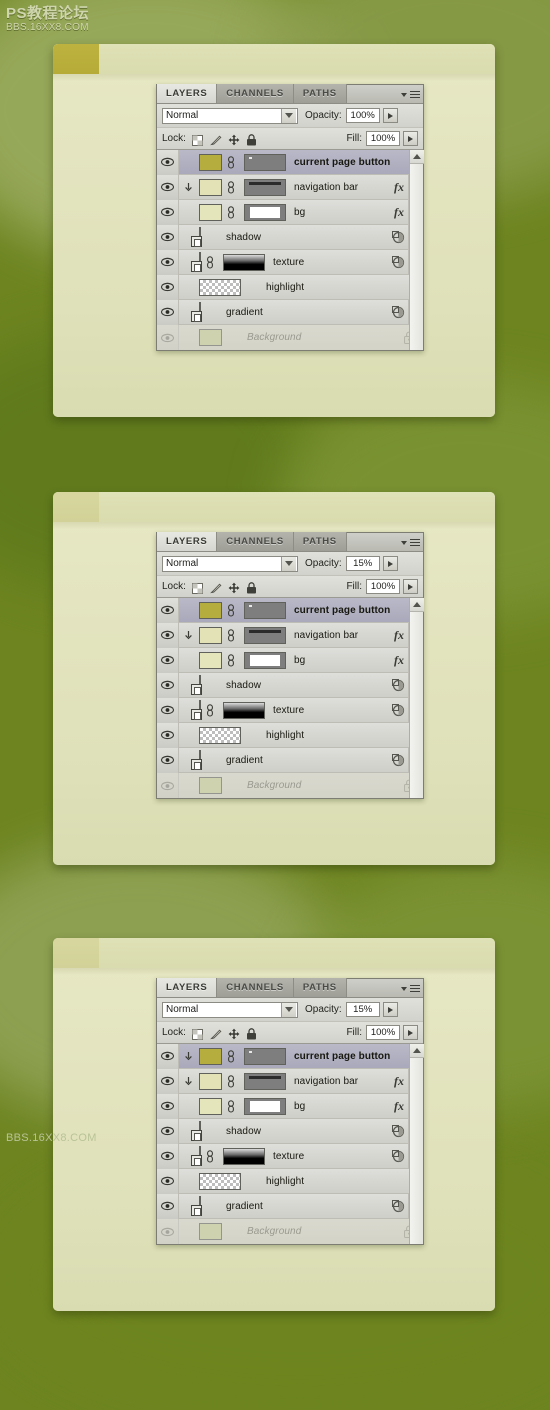 The height and width of the screenshot is (1410, 550). What do you see at coordinates (326, 1081) in the screenshot?
I see `layer-name: navigation bar` at bounding box center [326, 1081].